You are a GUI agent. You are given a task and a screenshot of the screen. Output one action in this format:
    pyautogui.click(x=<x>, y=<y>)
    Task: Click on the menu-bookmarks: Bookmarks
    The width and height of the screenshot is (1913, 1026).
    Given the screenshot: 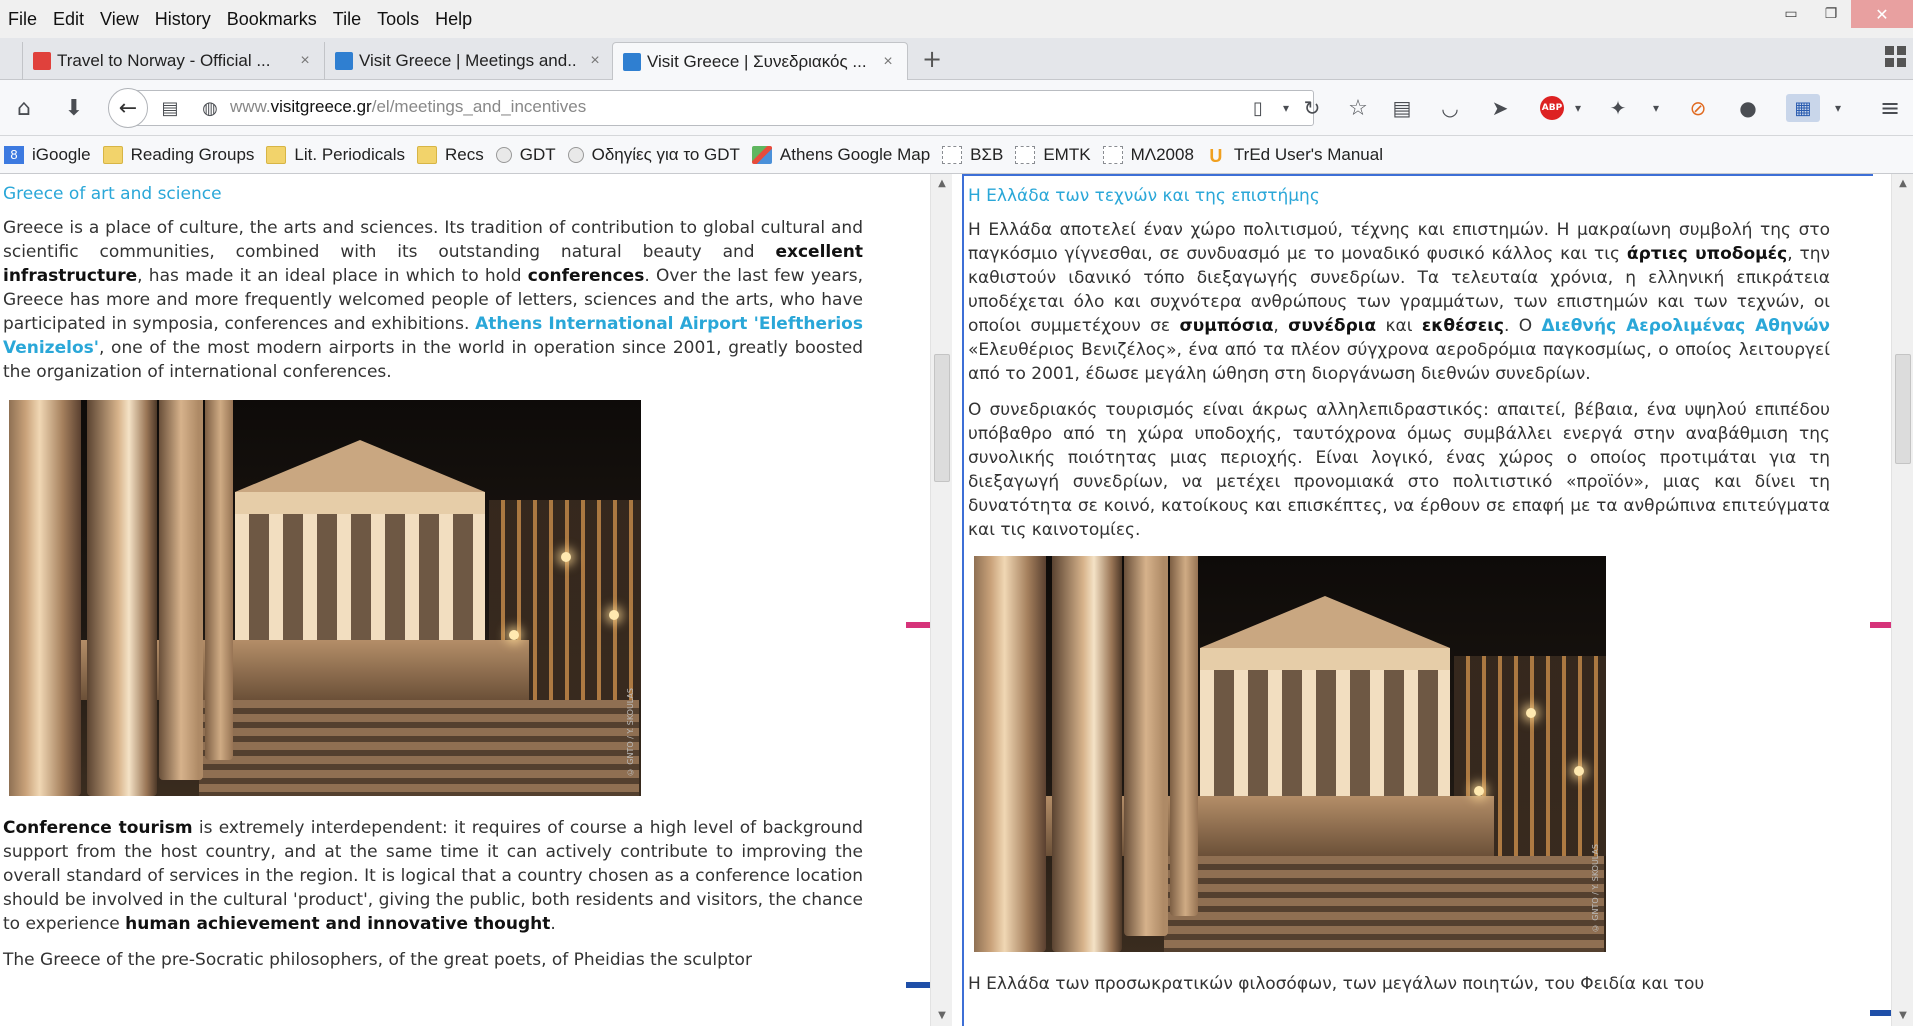 What is the action you would take?
    pyautogui.click(x=272, y=19)
    